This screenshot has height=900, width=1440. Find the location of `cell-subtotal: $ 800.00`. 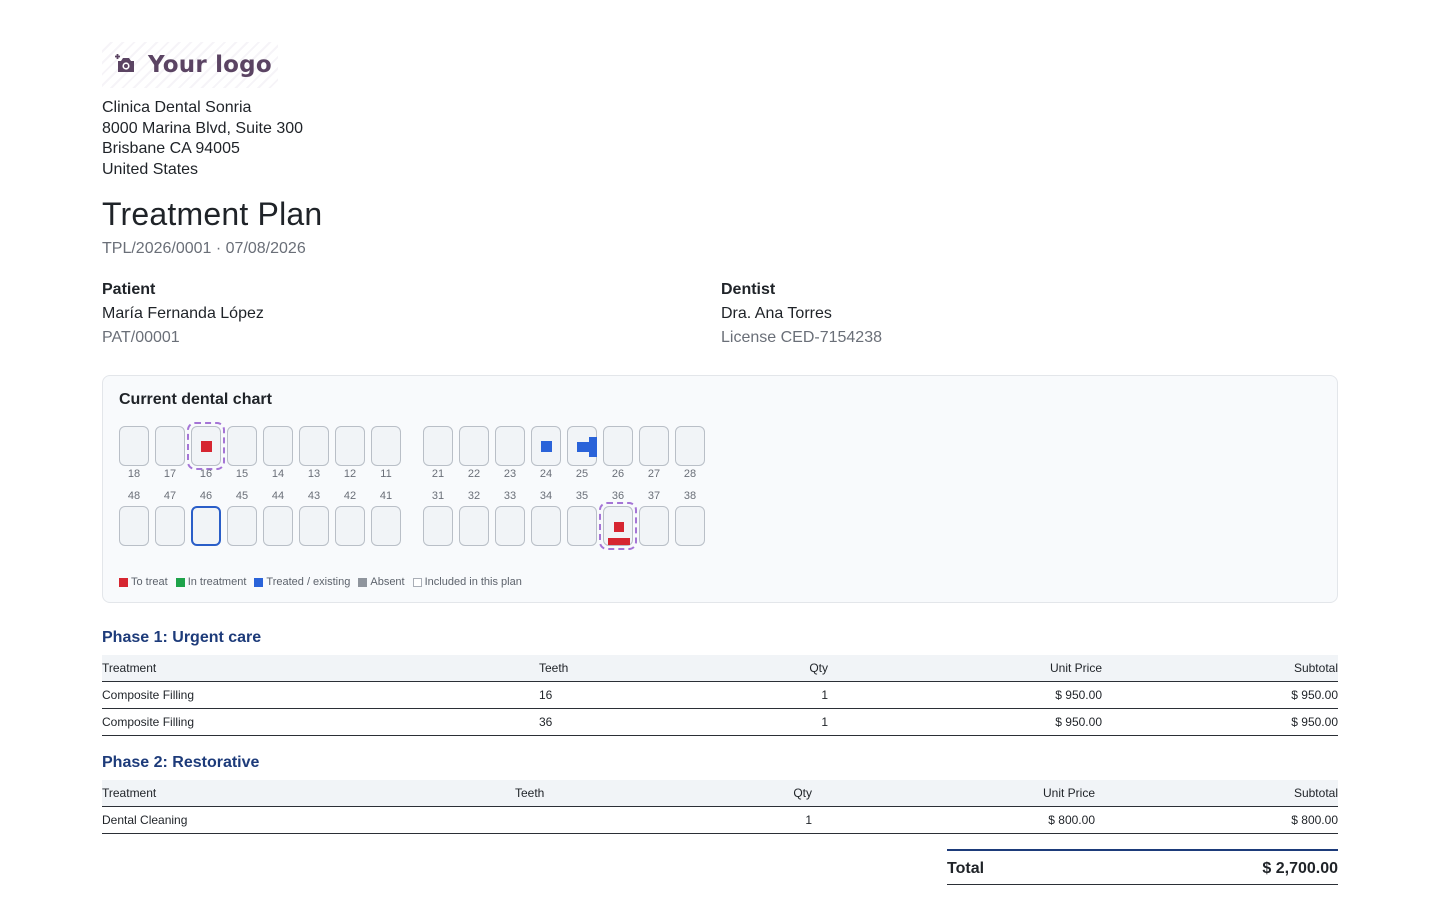

cell-subtotal: $ 800.00 is located at coordinates (1314, 820).